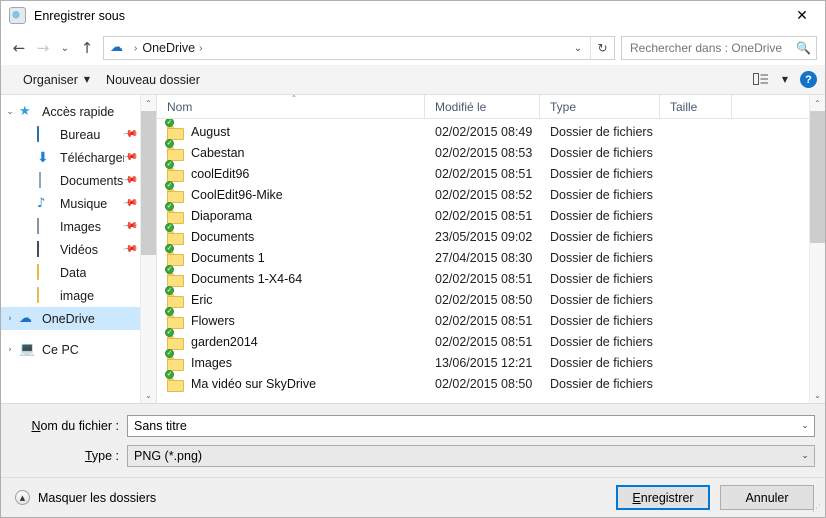 The width and height of the screenshot is (826, 518). Describe the element at coordinates (803, 48) in the screenshot. I see `search-icon: 🔍` at that location.